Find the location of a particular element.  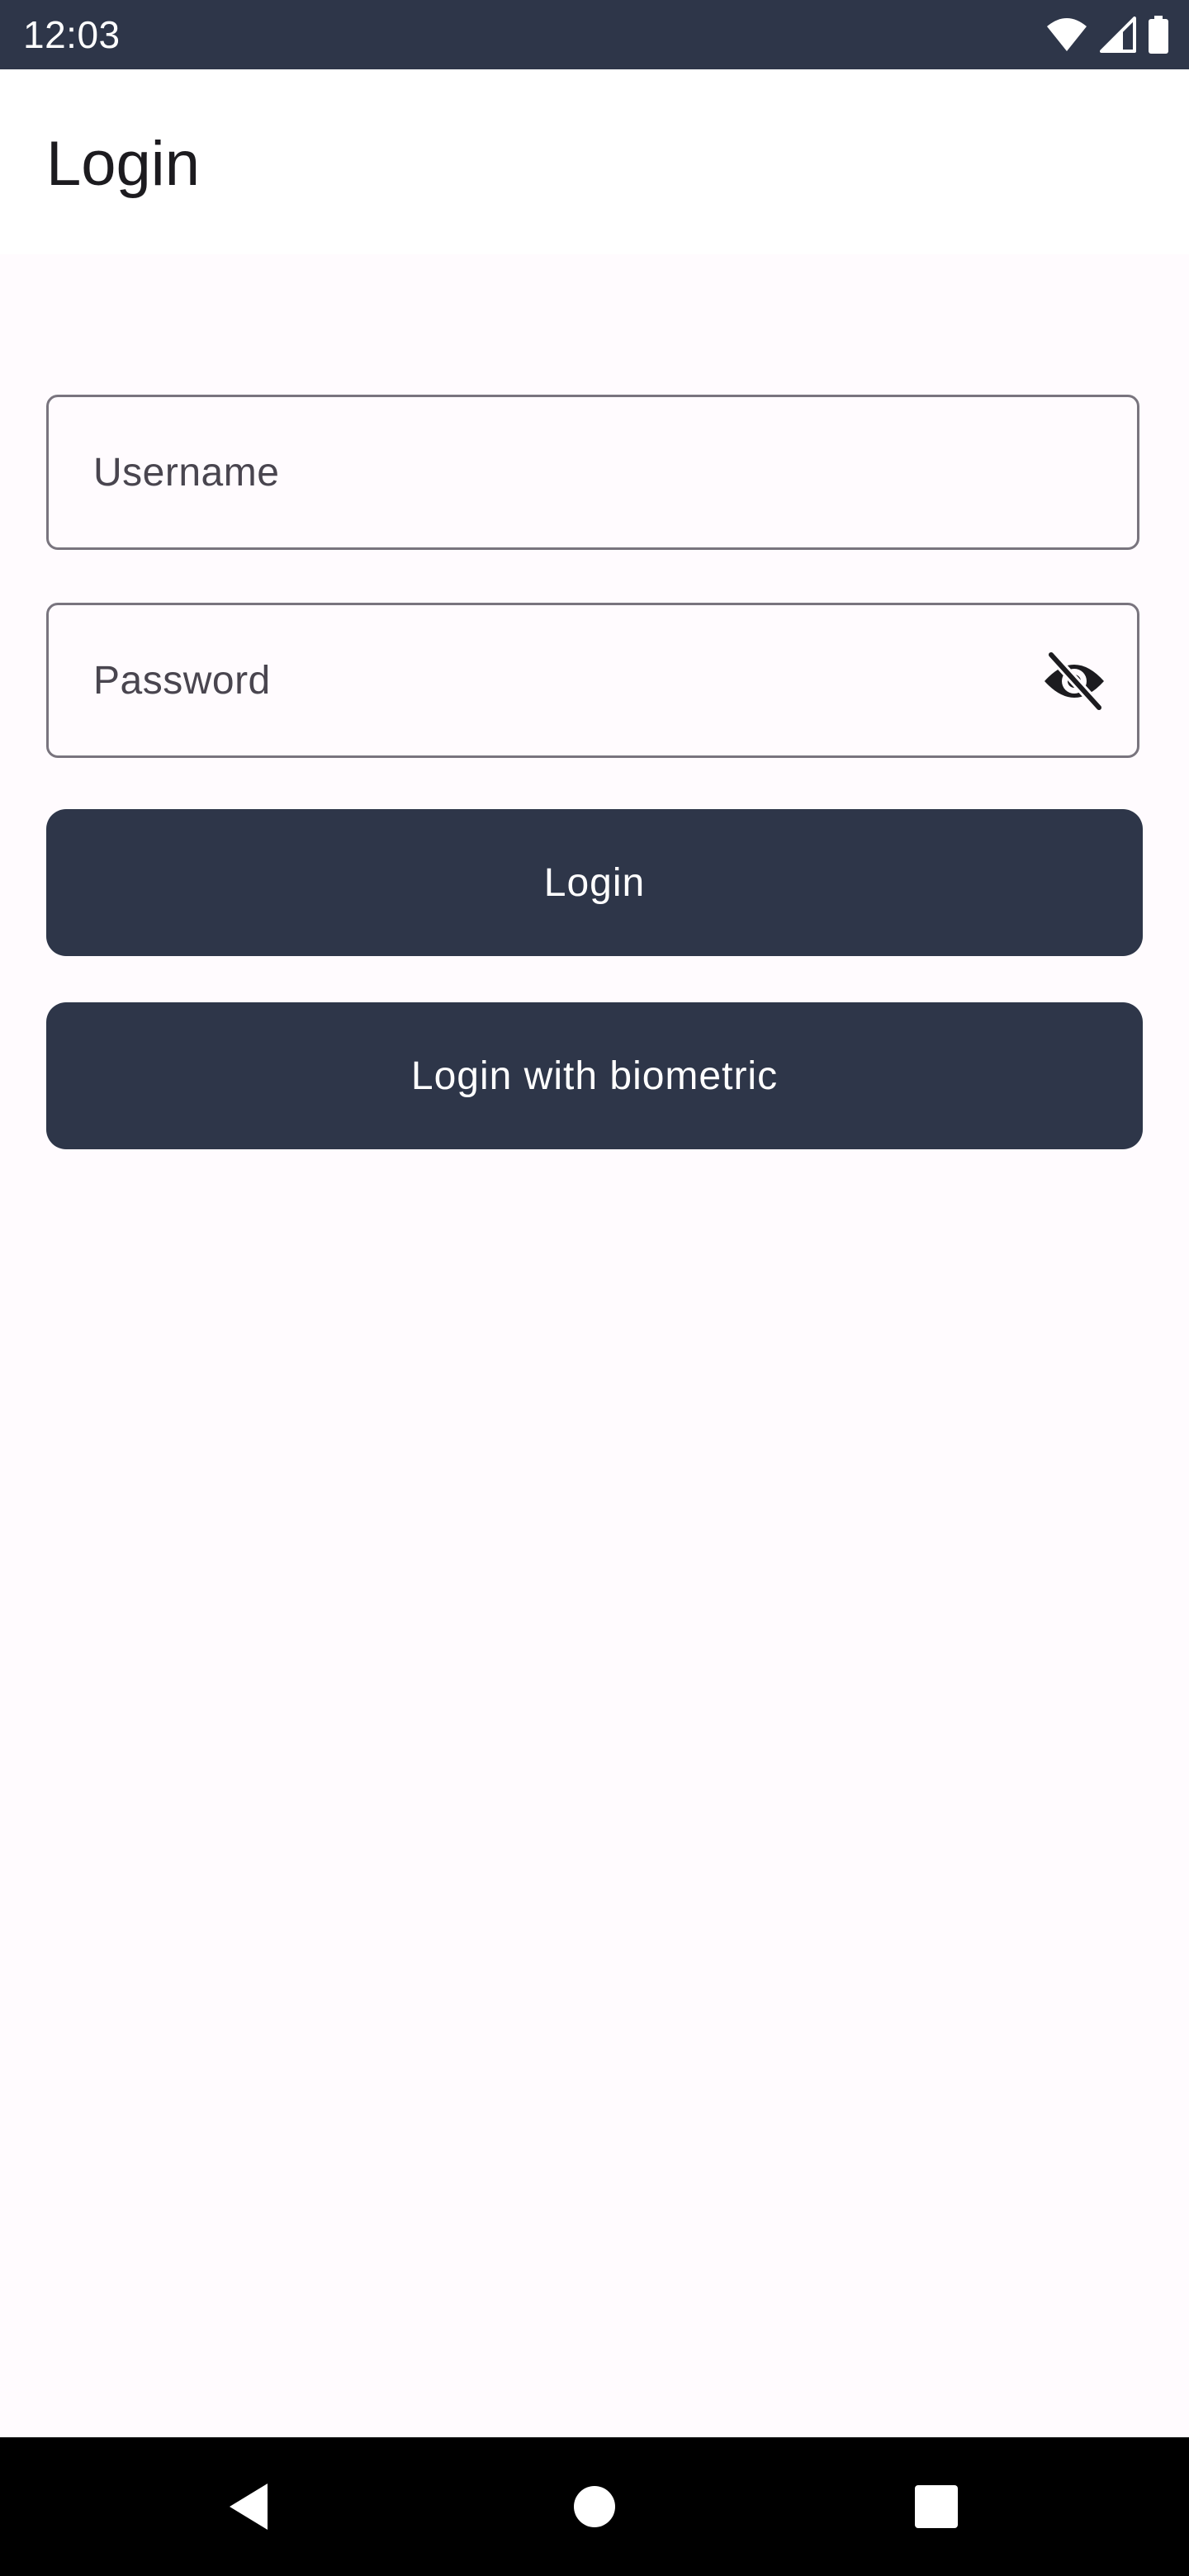

visibility-off-icon is located at coordinates (1074, 681).